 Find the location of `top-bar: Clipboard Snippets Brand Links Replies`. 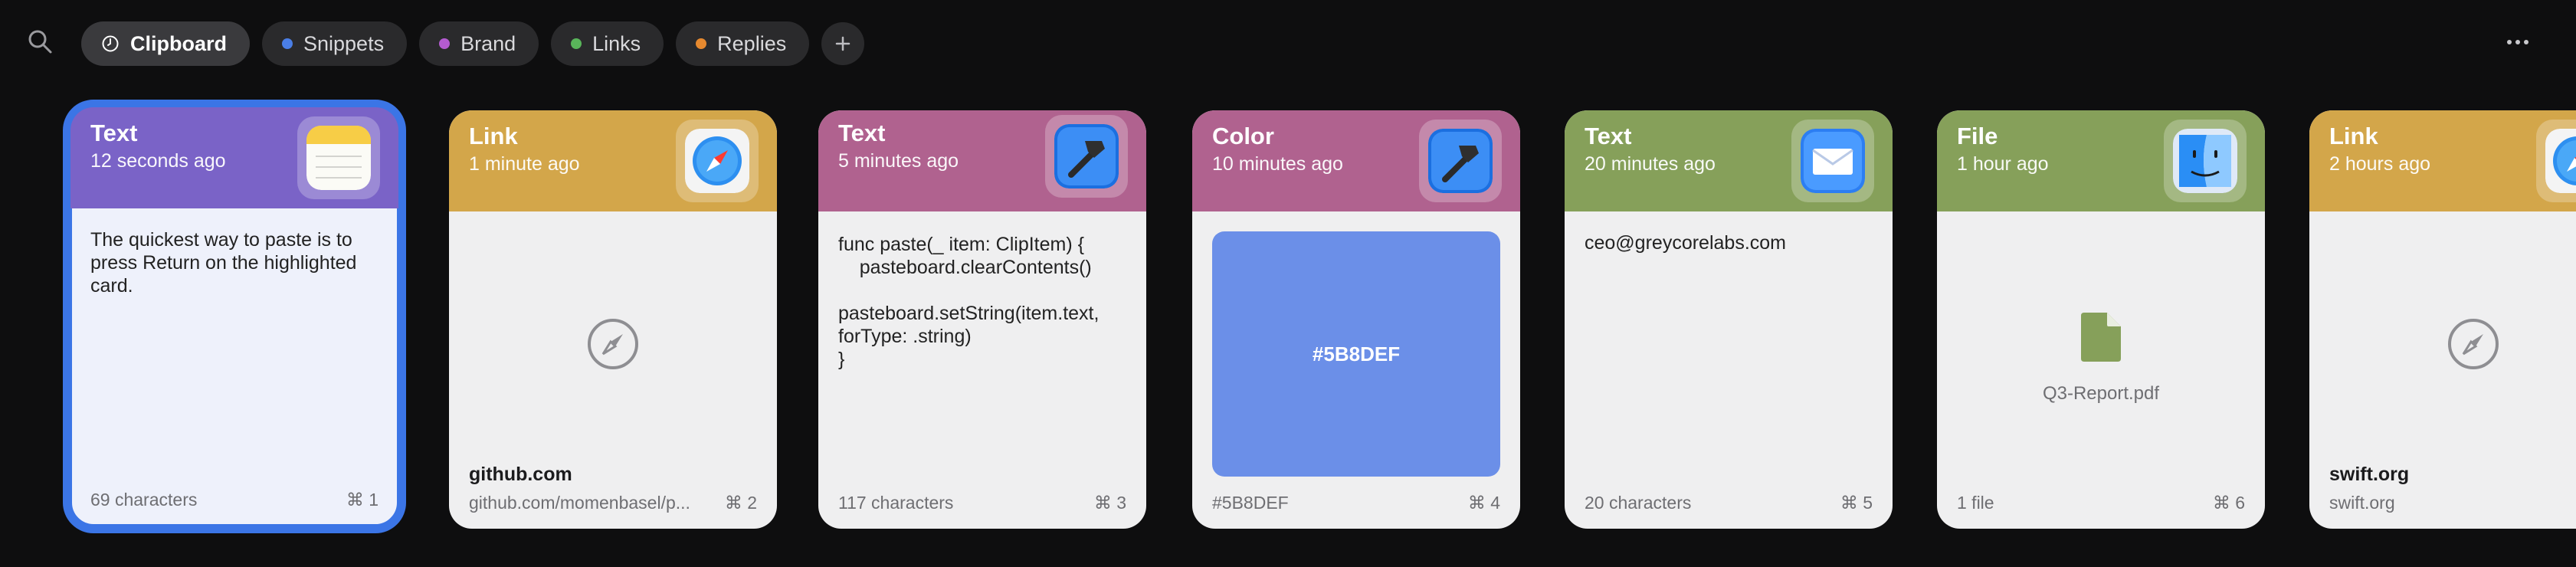

top-bar: Clipboard Snippets Brand Links Replies is located at coordinates (1288, 42).